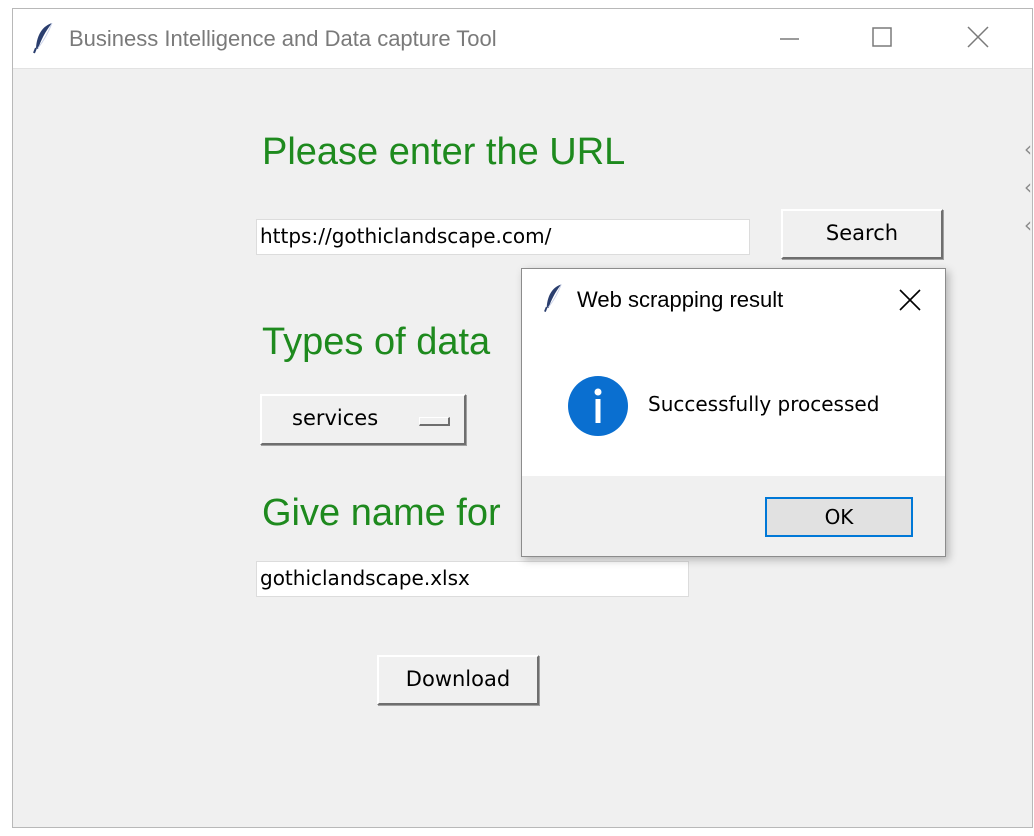 The image size is (1034, 836). I want to click on dialog-message: Successfully processed, so click(764, 404).